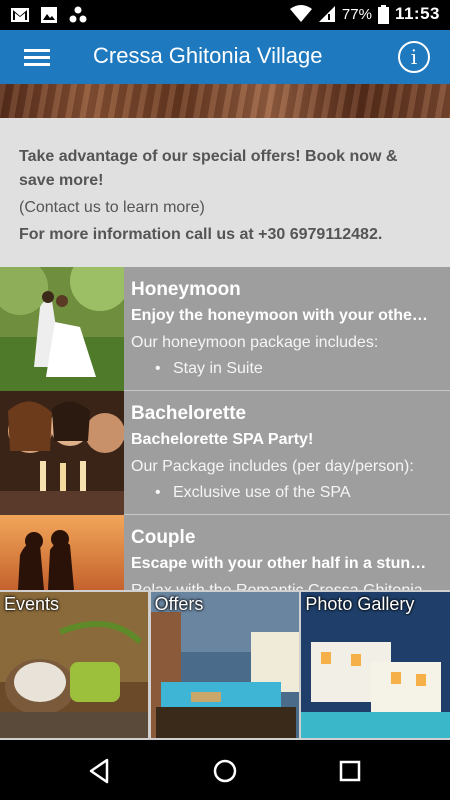  Describe the element at coordinates (163, 537) in the screenshot. I see `offer-title: Couple` at that location.